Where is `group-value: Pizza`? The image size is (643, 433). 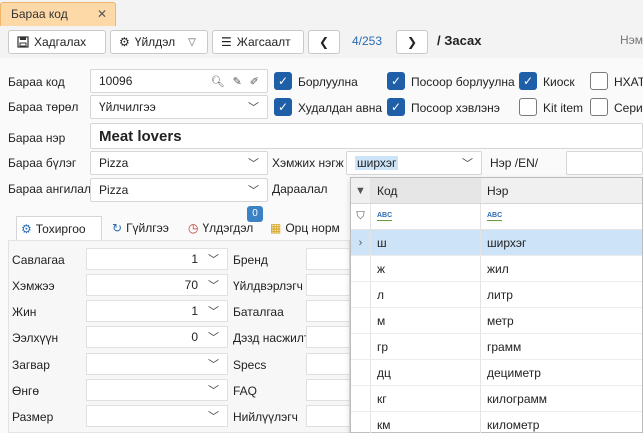 group-value: Pizza is located at coordinates (114, 163).